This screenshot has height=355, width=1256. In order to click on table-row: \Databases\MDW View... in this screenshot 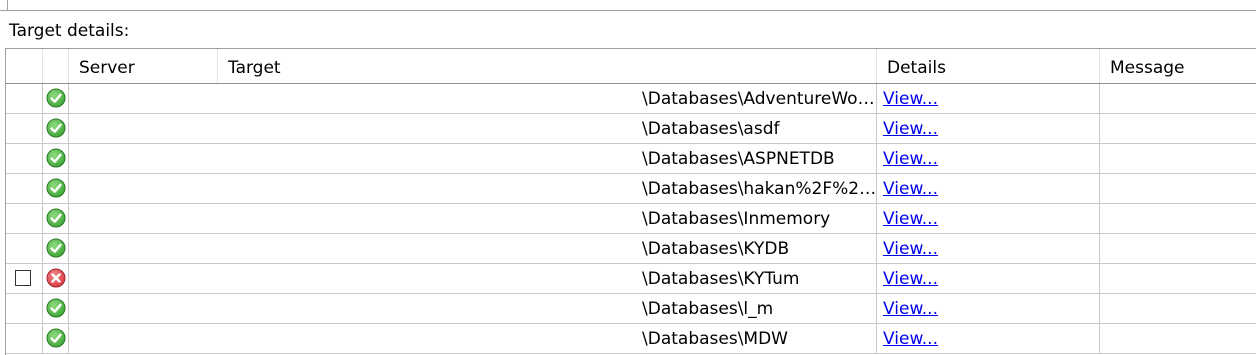, I will do `click(631, 339)`.